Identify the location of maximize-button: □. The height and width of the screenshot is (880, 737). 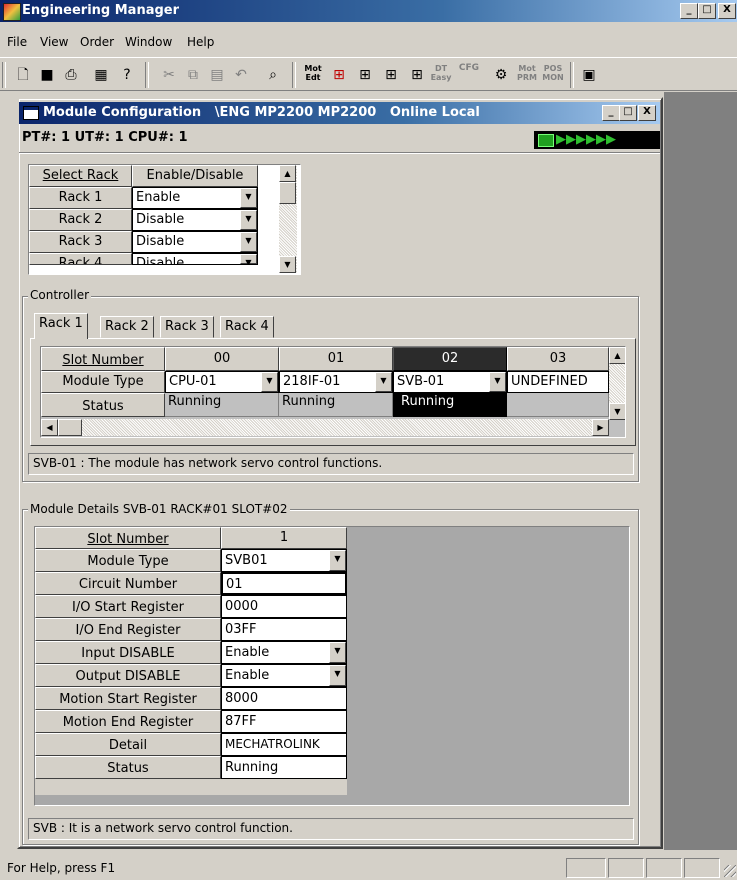
(707, 11).